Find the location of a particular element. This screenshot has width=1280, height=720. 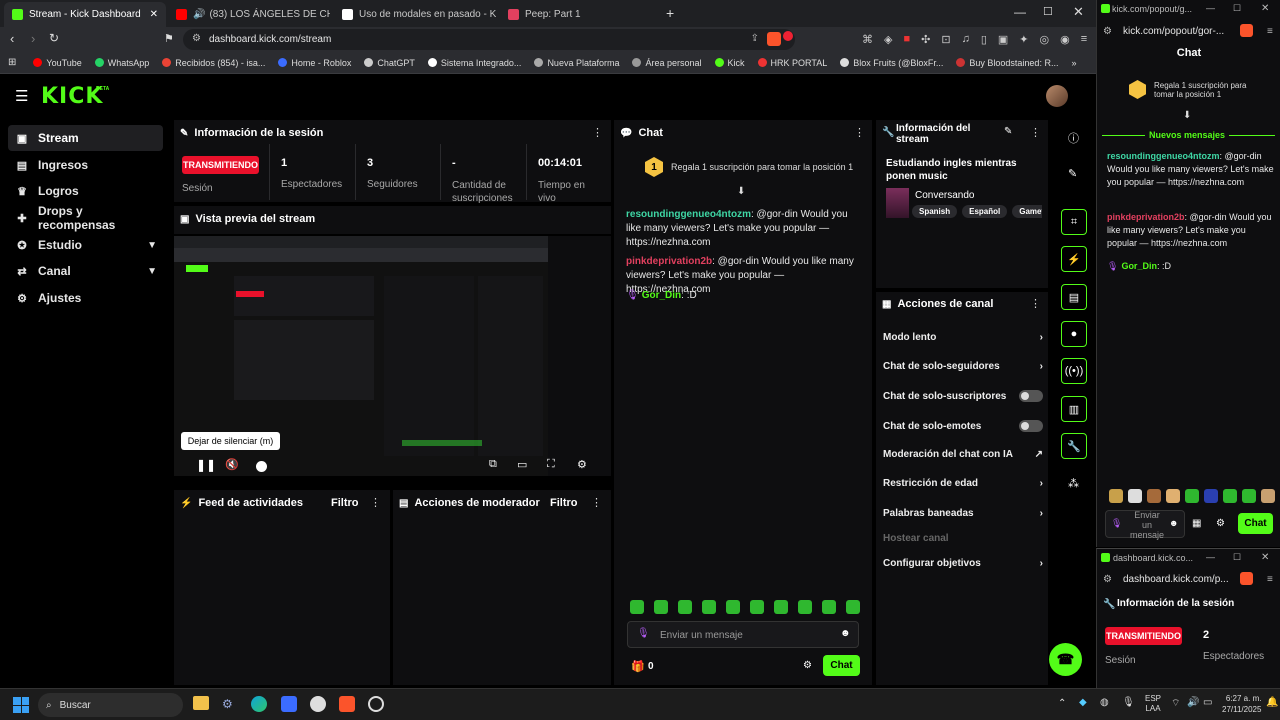

extension-icon: ■ is located at coordinates (906, 39).